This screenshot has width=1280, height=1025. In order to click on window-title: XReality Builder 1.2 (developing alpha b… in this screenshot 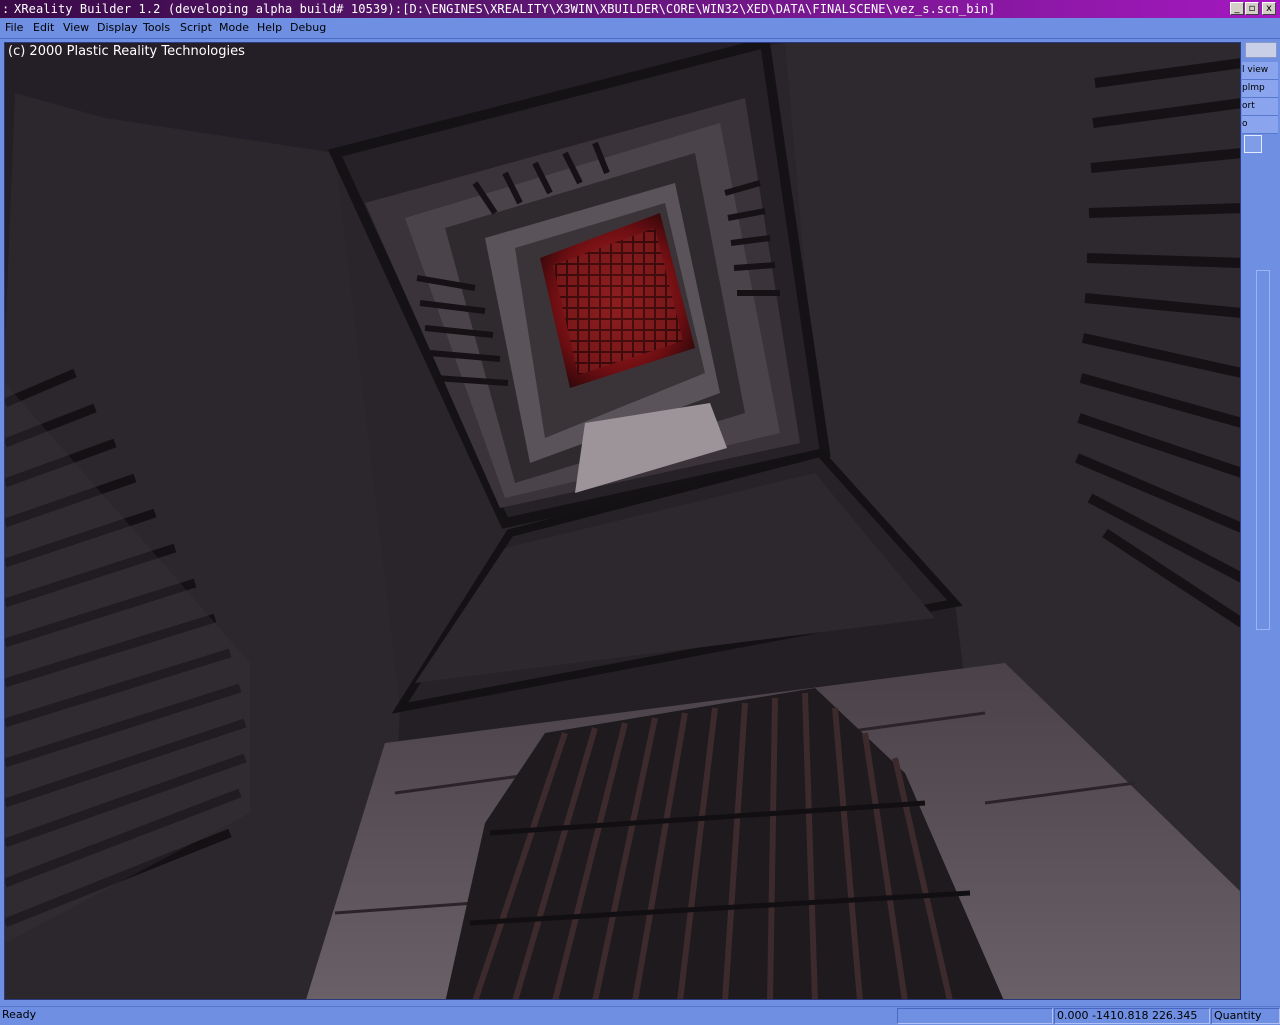, I will do `click(505, 9)`.